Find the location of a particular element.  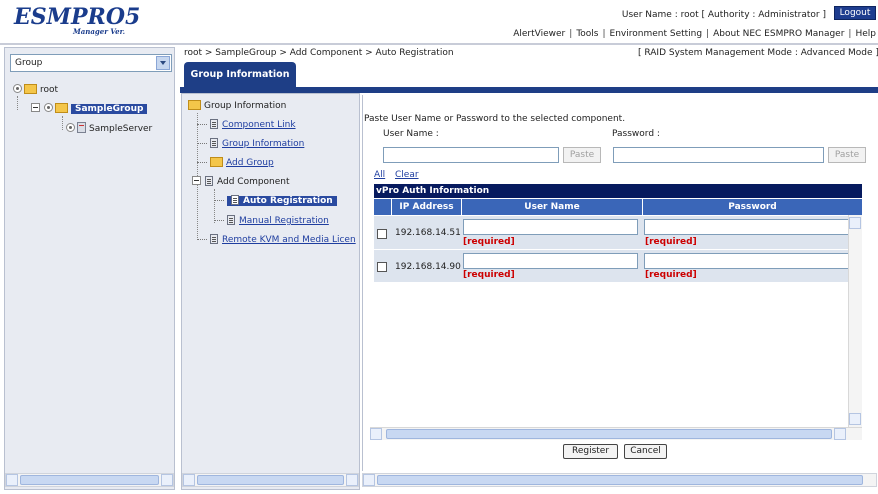

expand-icon is located at coordinates (17, 88).